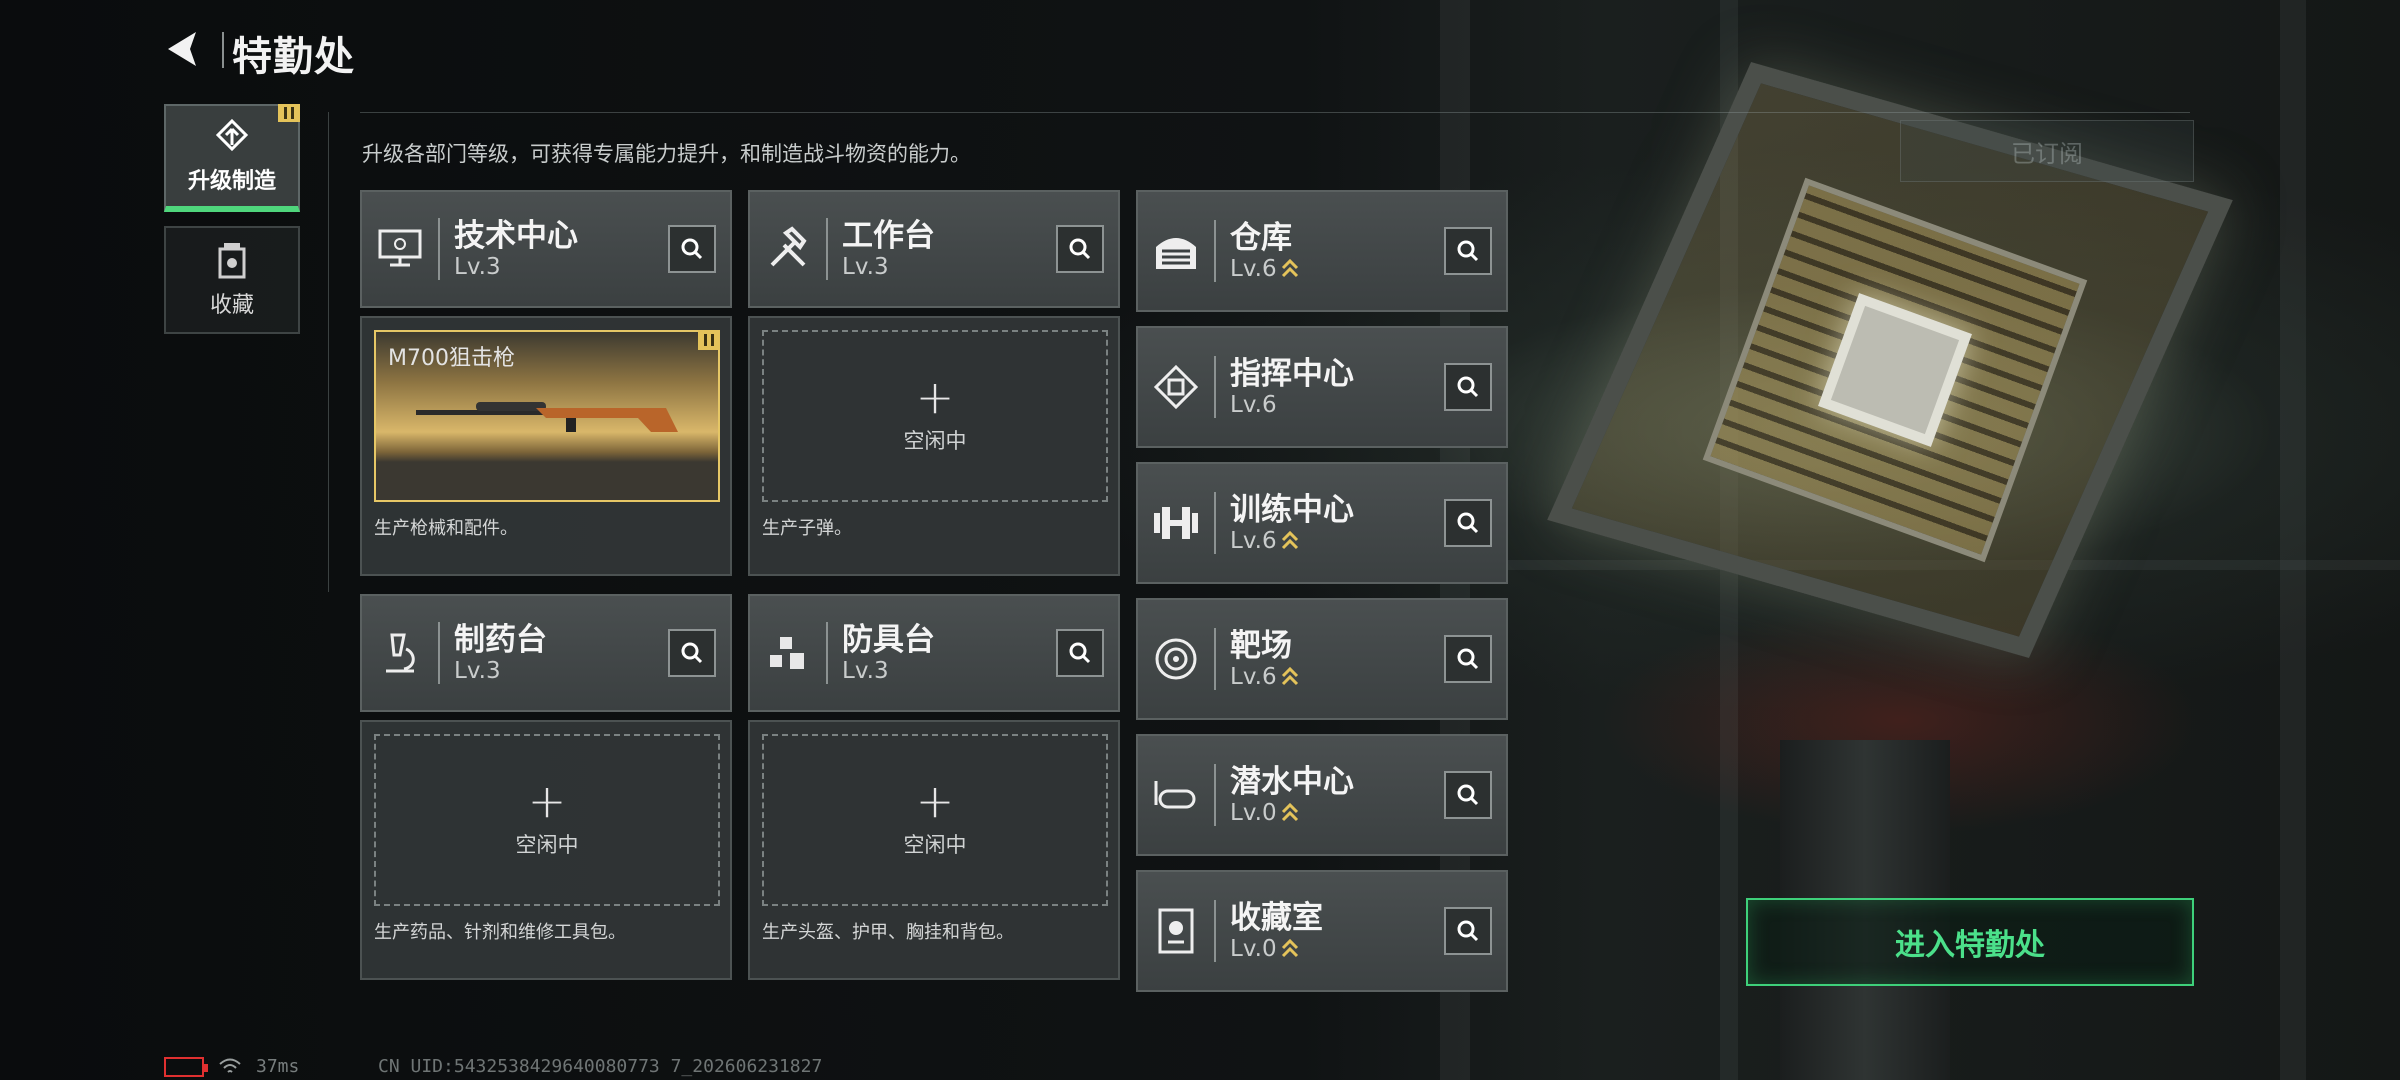 This screenshot has width=2400, height=1080. What do you see at coordinates (1175, 795) in the screenshot?
I see `diving-mask-icon` at bounding box center [1175, 795].